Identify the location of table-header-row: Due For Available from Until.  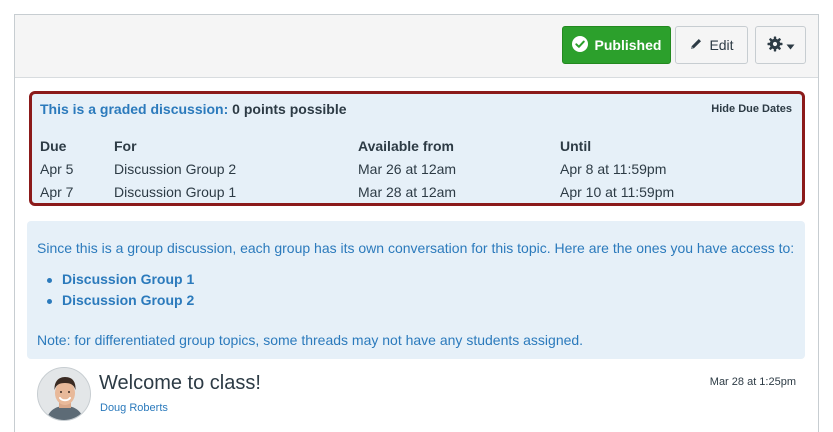
(420, 149).